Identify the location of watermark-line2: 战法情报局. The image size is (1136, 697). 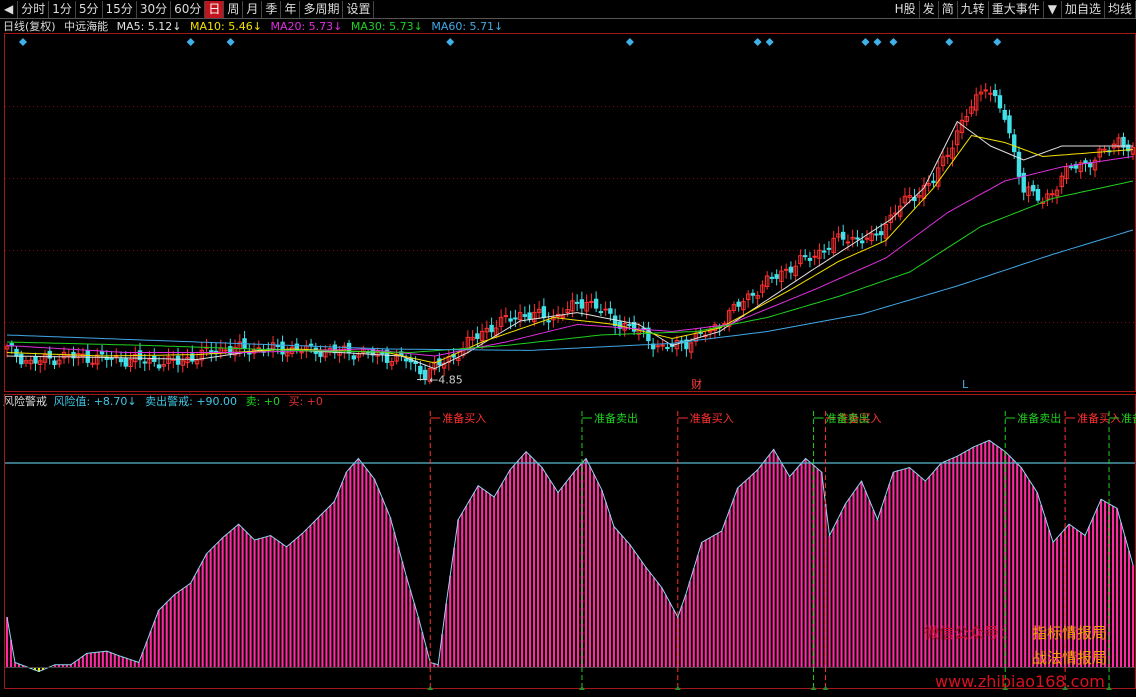
(1070, 658).